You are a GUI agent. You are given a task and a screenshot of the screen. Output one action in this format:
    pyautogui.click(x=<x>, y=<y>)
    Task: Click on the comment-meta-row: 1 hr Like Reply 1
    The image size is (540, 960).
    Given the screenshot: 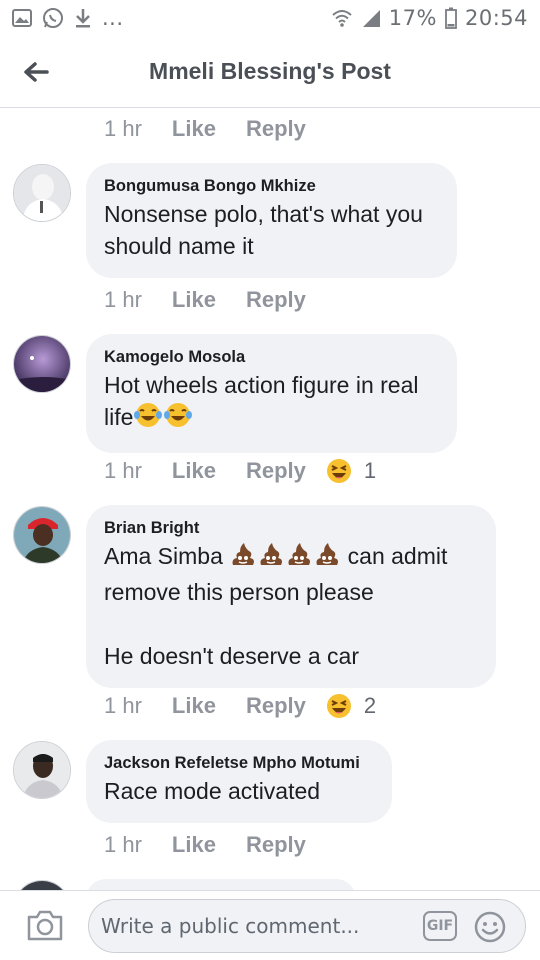 What is the action you would take?
    pyautogui.click(x=240, y=471)
    